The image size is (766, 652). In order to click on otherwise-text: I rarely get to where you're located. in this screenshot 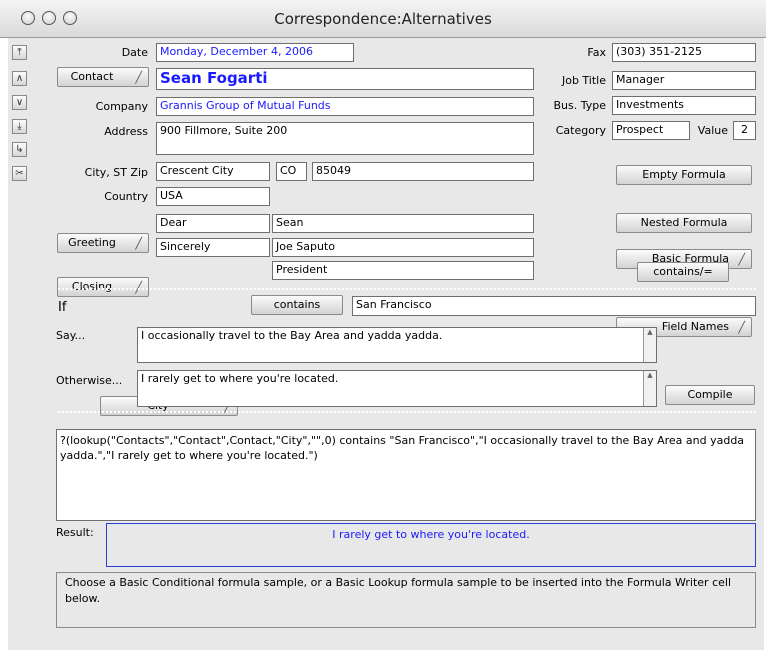, I will do `click(240, 378)`.